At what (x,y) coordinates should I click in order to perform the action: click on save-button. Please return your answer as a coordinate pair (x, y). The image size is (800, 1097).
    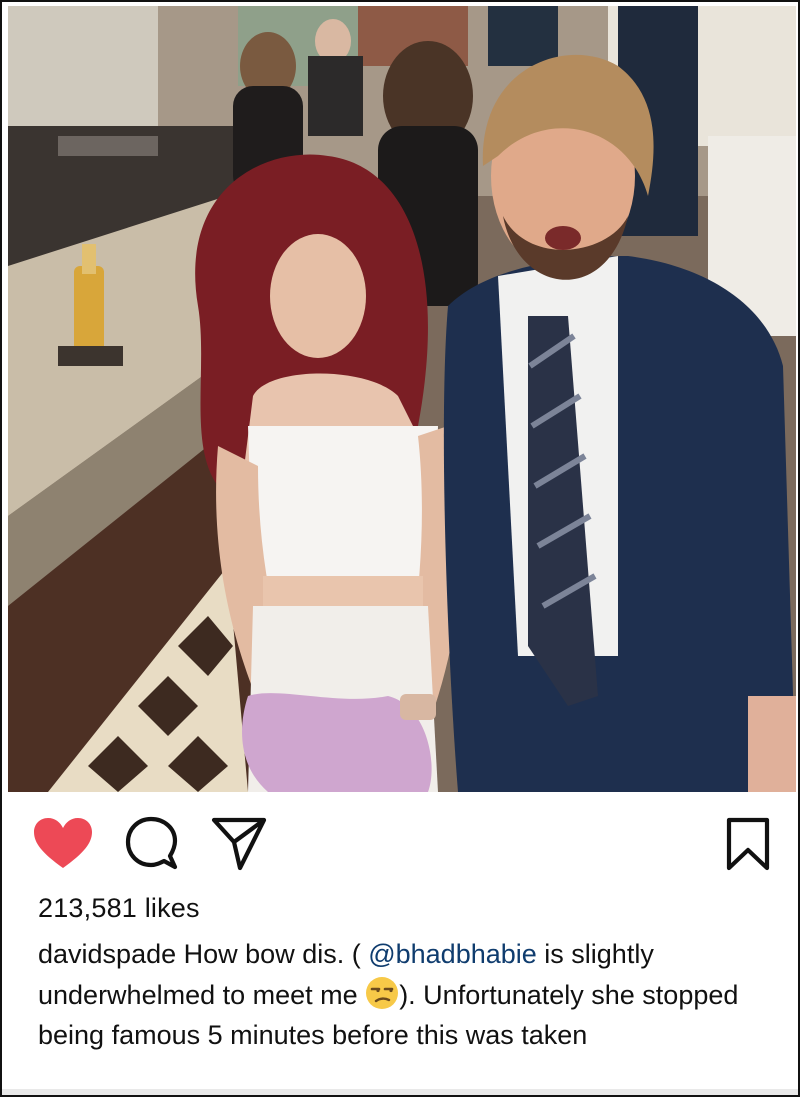
    Looking at the image, I should click on (750, 844).